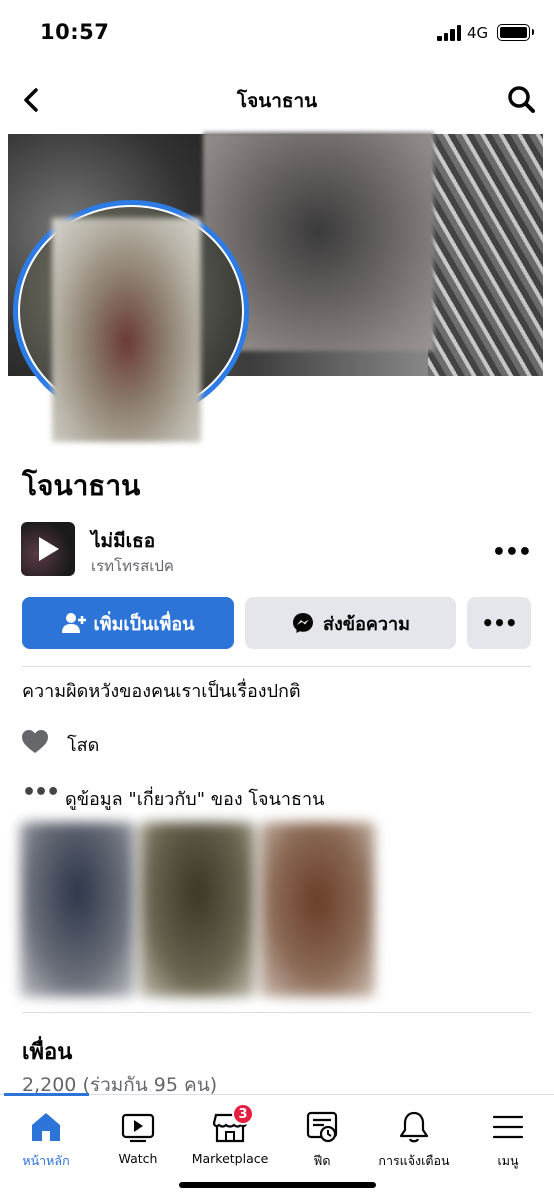 The image size is (554, 1200). What do you see at coordinates (132, 566) in the screenshot?
I see `music-artist: เรทโทรสเปค` at bounding box center [132, 566].